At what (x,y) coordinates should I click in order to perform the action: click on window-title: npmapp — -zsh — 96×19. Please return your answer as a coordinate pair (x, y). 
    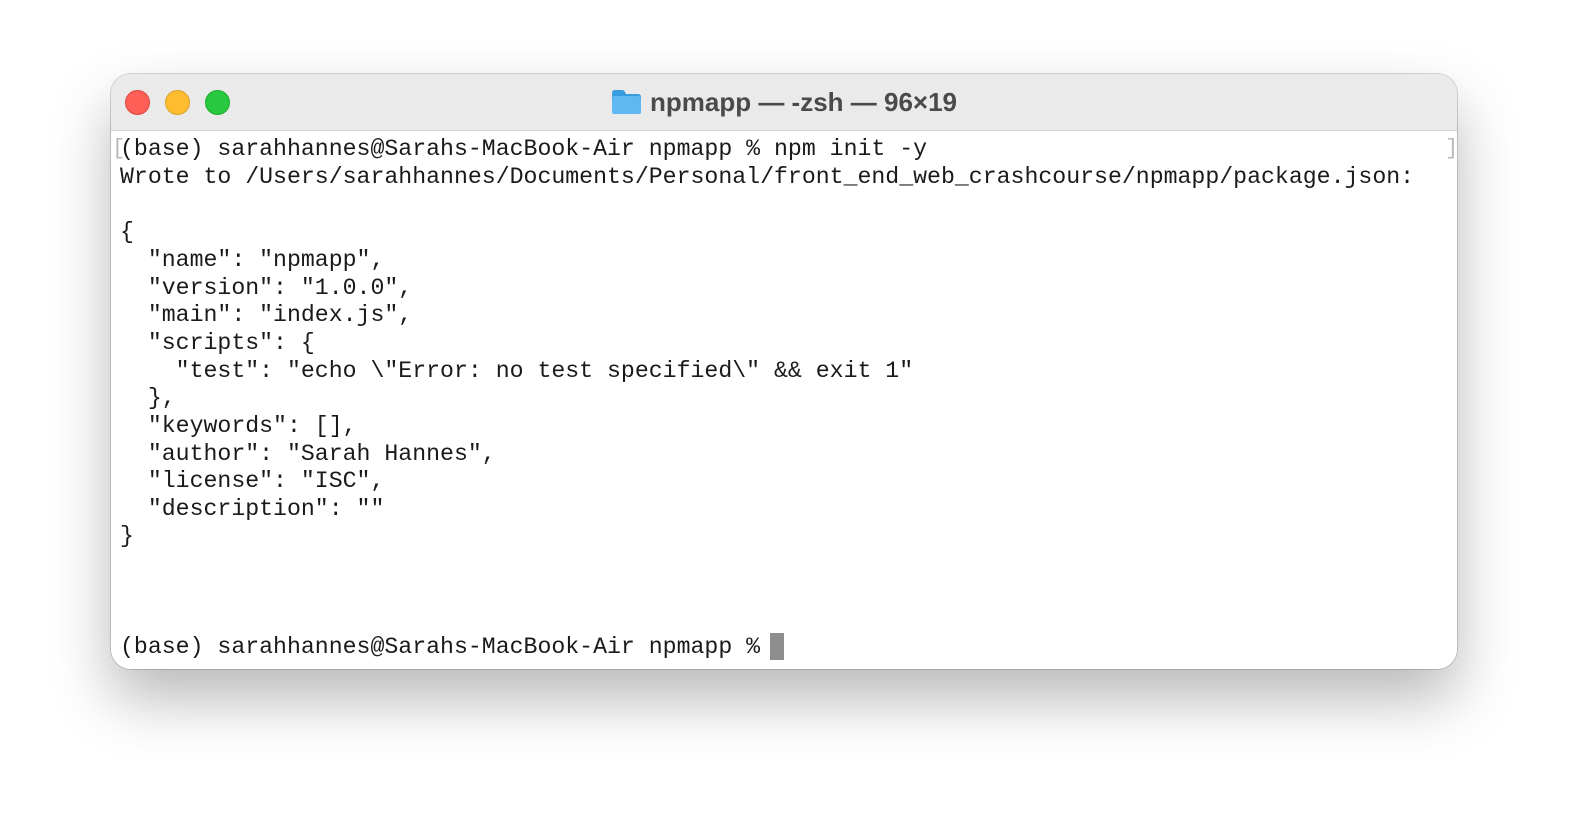
    Looking at the image, I should click on (803, 101).